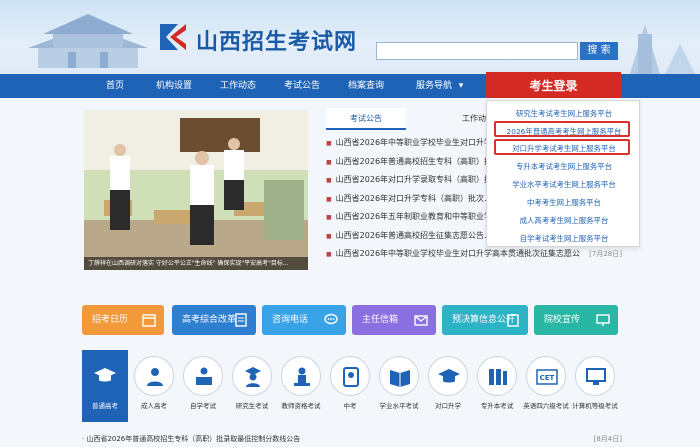 The image size is (700, 447). Describe the element at coordinates (214, 320) in the screenshot. I see `quick-link-gaokao-reform: 高考综合改革` at that location.